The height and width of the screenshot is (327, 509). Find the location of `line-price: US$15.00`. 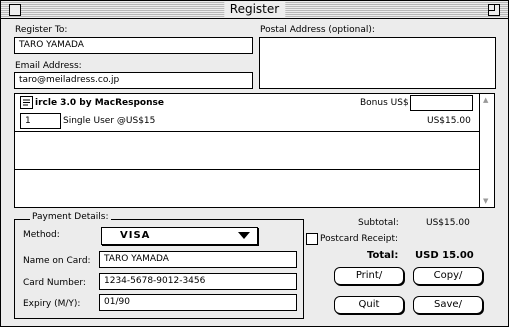

line-price: US$15.00 is located at coordinates (449, 121).